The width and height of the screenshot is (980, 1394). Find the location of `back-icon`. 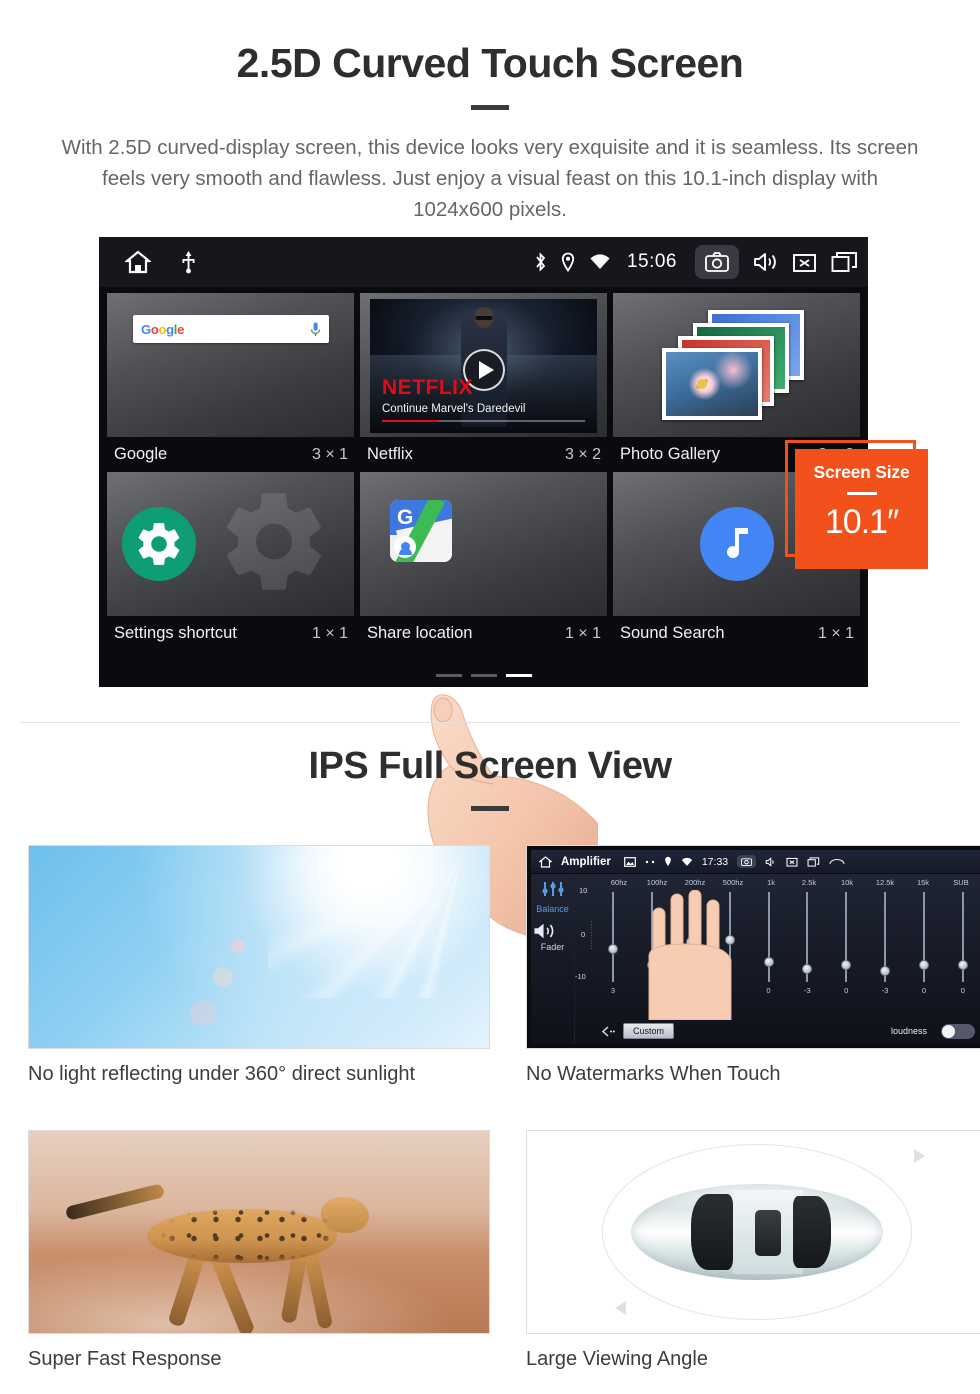

back-icon is located at coordinates (837, 862).